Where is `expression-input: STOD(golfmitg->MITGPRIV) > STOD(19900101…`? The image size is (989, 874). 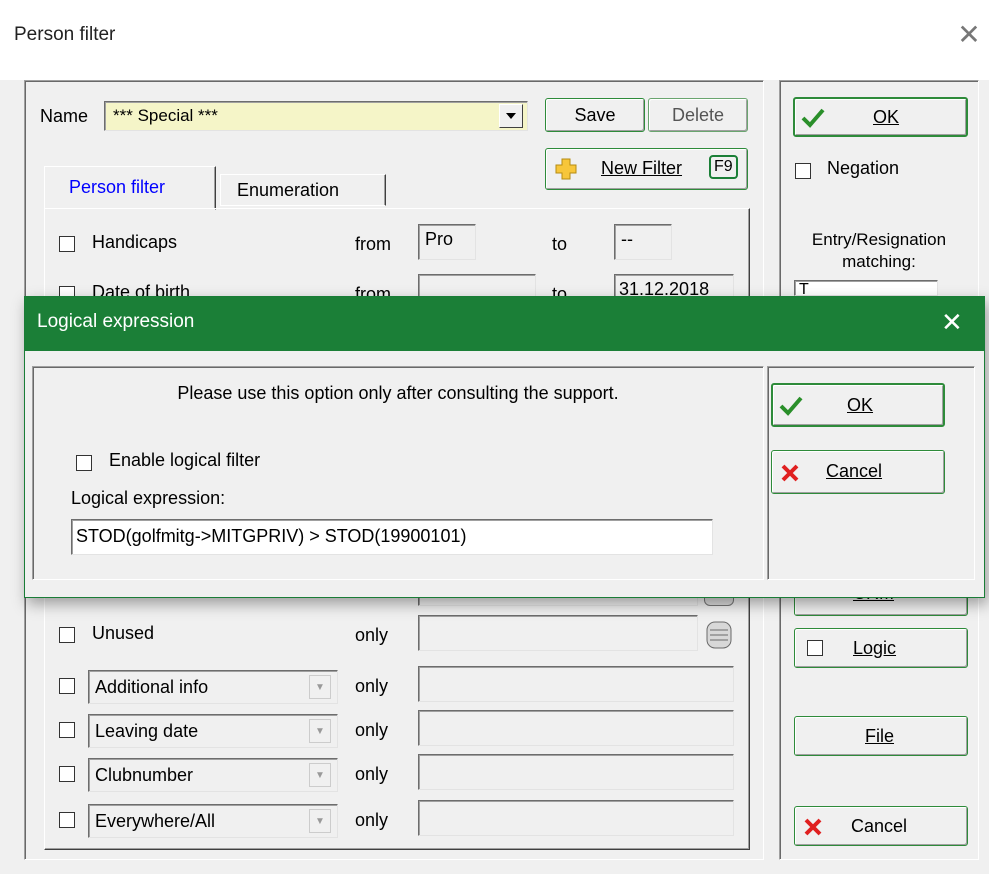 expression-input: STOD(golfmitg->MITGPRIV) > STOD(19900101… is located at coordinates (392, 537).